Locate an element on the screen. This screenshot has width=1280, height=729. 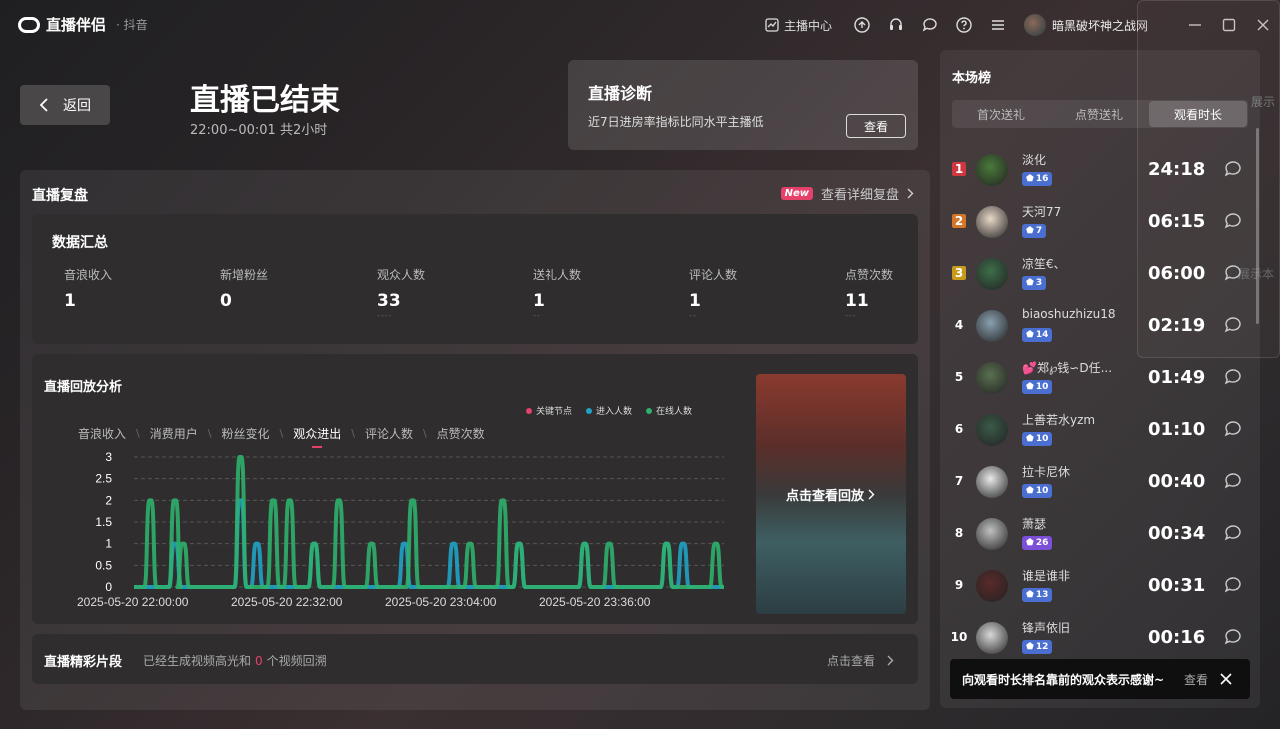
highlights-card: 直播精彩片段 已经生成视频高光和 0 个视频回溯 点击查看 is located at coordinates (475, 659).